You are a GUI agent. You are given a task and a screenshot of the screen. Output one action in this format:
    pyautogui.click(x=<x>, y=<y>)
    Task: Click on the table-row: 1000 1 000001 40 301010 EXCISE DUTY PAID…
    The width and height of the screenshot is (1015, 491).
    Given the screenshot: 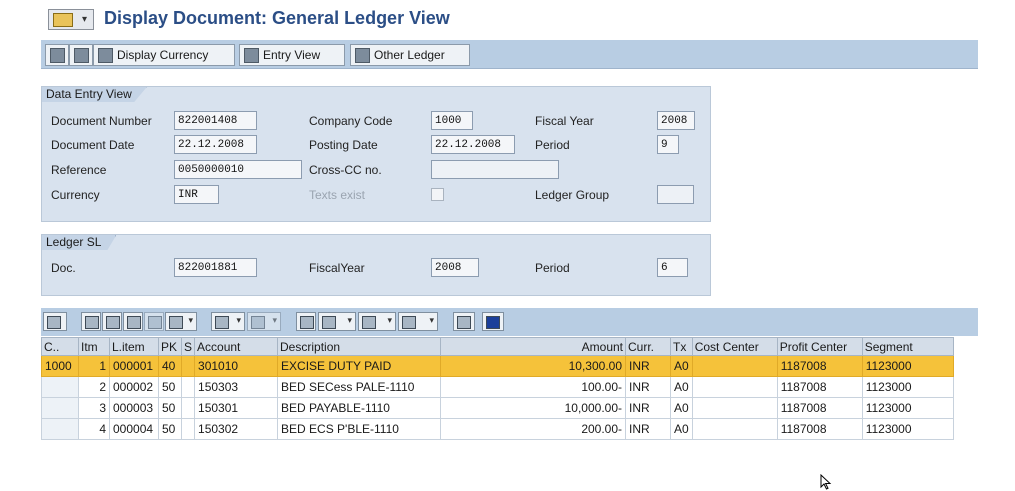 What is the action you would take?
    pyautogui.click(x=497, y=366)
    